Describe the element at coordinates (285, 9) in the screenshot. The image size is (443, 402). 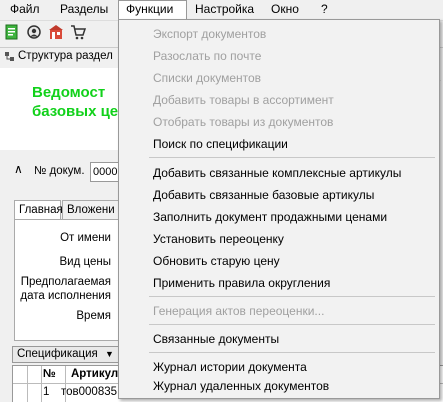
I see `menu-window: Окно` at that location.